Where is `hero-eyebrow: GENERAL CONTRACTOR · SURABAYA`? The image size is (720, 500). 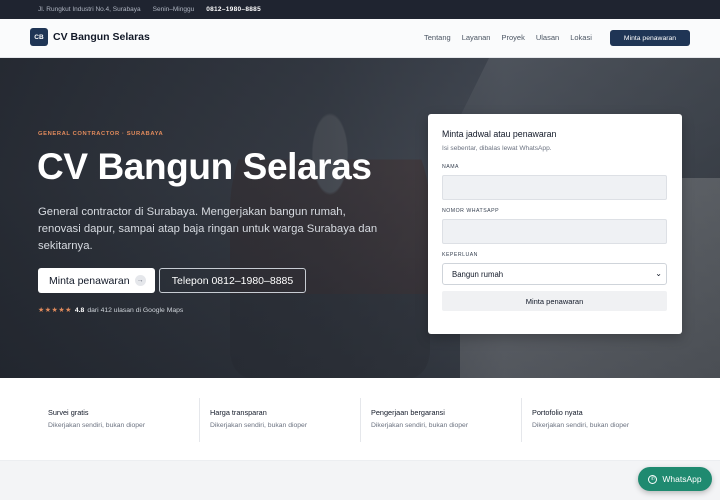
hero-eyebrow: GENERAL CONTRACTOR · SURABAYA is located at coordinates (101, 134).